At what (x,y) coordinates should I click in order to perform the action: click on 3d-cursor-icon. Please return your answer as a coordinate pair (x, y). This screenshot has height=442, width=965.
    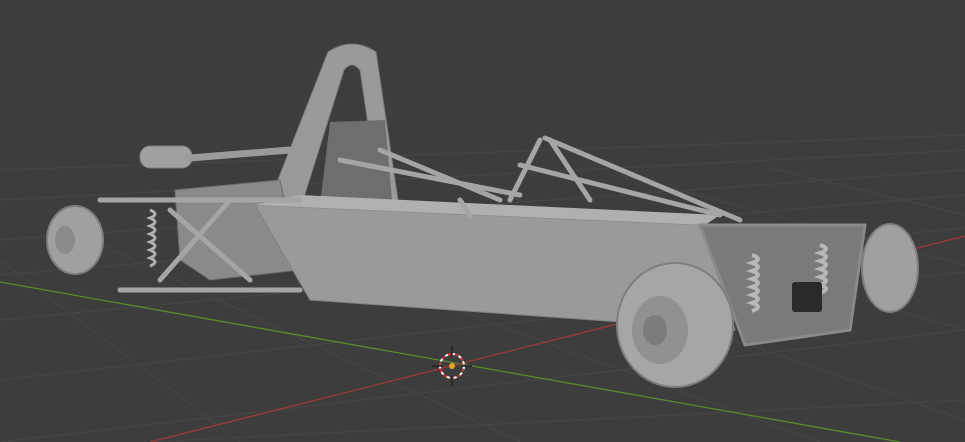
    Looking at the image, I should click on (452, 366).